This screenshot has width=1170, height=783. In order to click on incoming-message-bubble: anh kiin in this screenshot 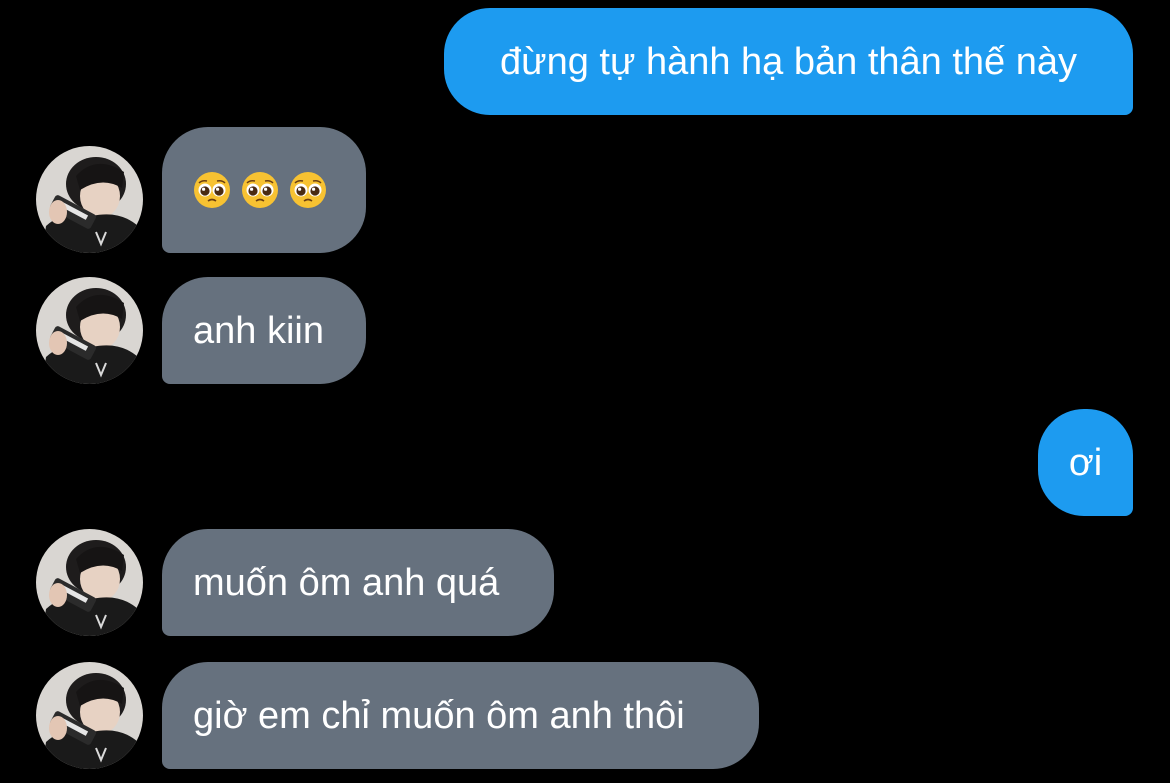, I will do `click(264, 330)`.